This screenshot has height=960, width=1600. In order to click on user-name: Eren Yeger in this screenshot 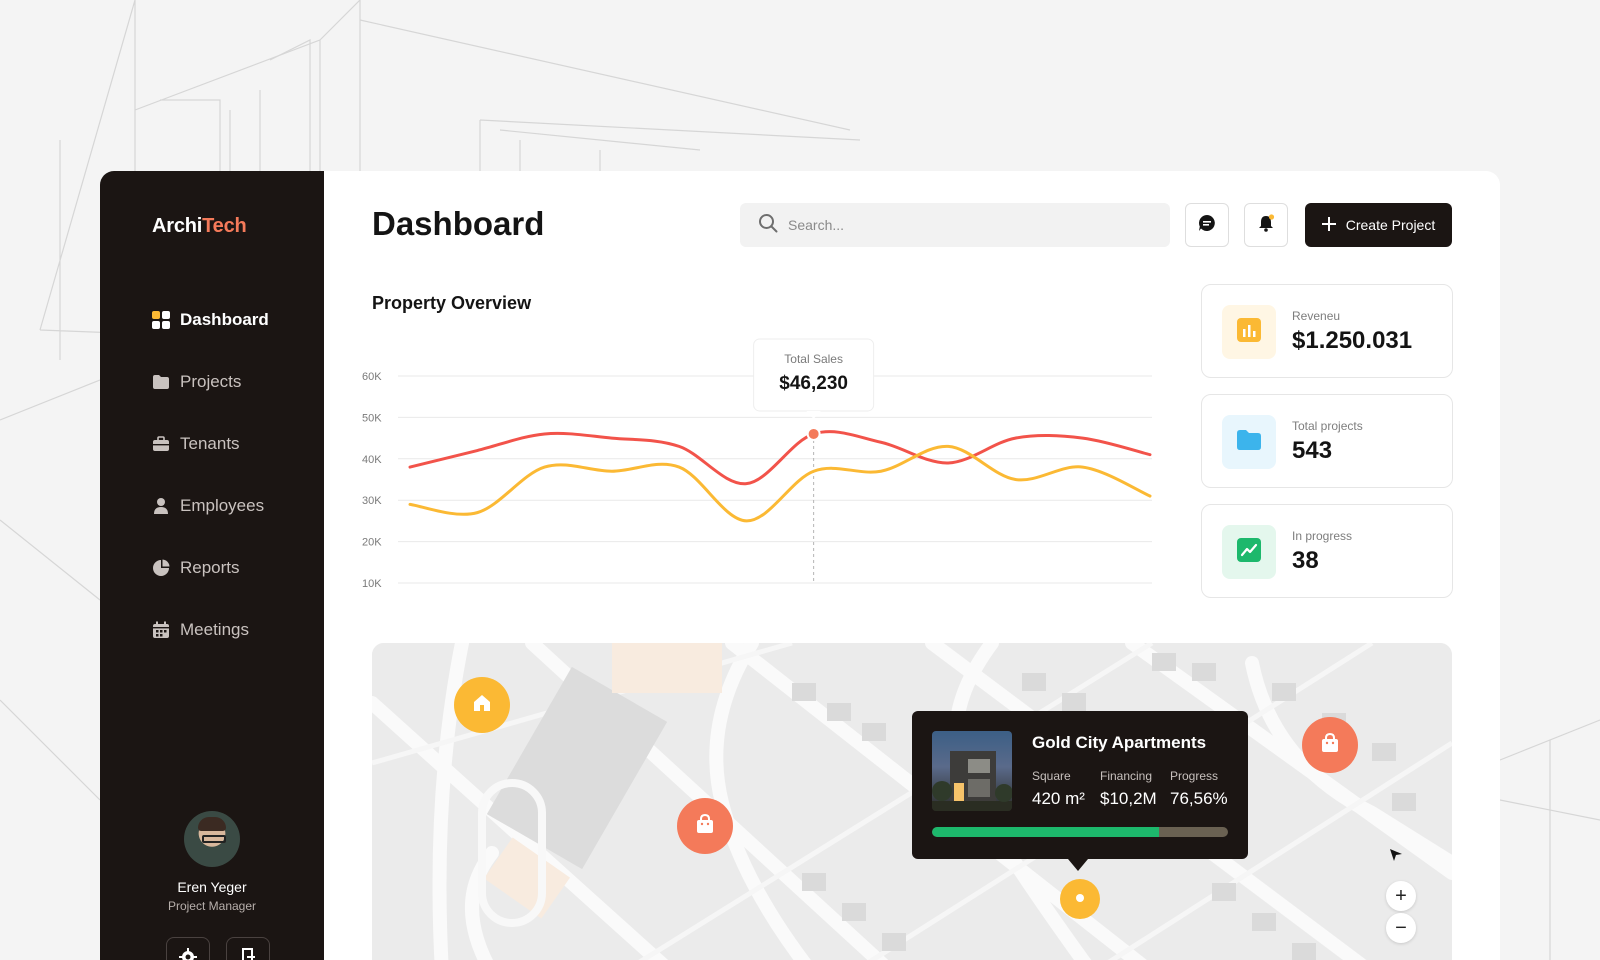, I will do `click(212, 887)`.